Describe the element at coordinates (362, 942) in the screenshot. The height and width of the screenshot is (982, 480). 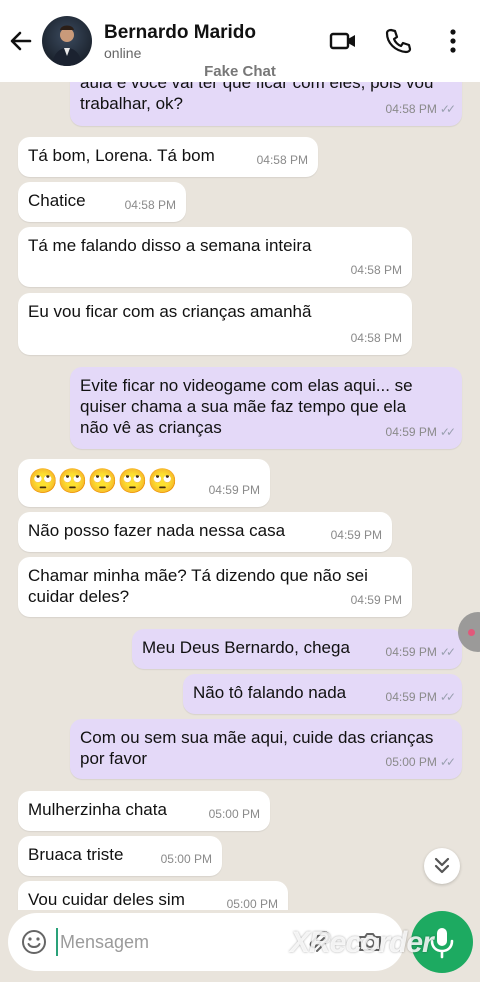
I see `recorder-watermark: XRecorder` at that location.